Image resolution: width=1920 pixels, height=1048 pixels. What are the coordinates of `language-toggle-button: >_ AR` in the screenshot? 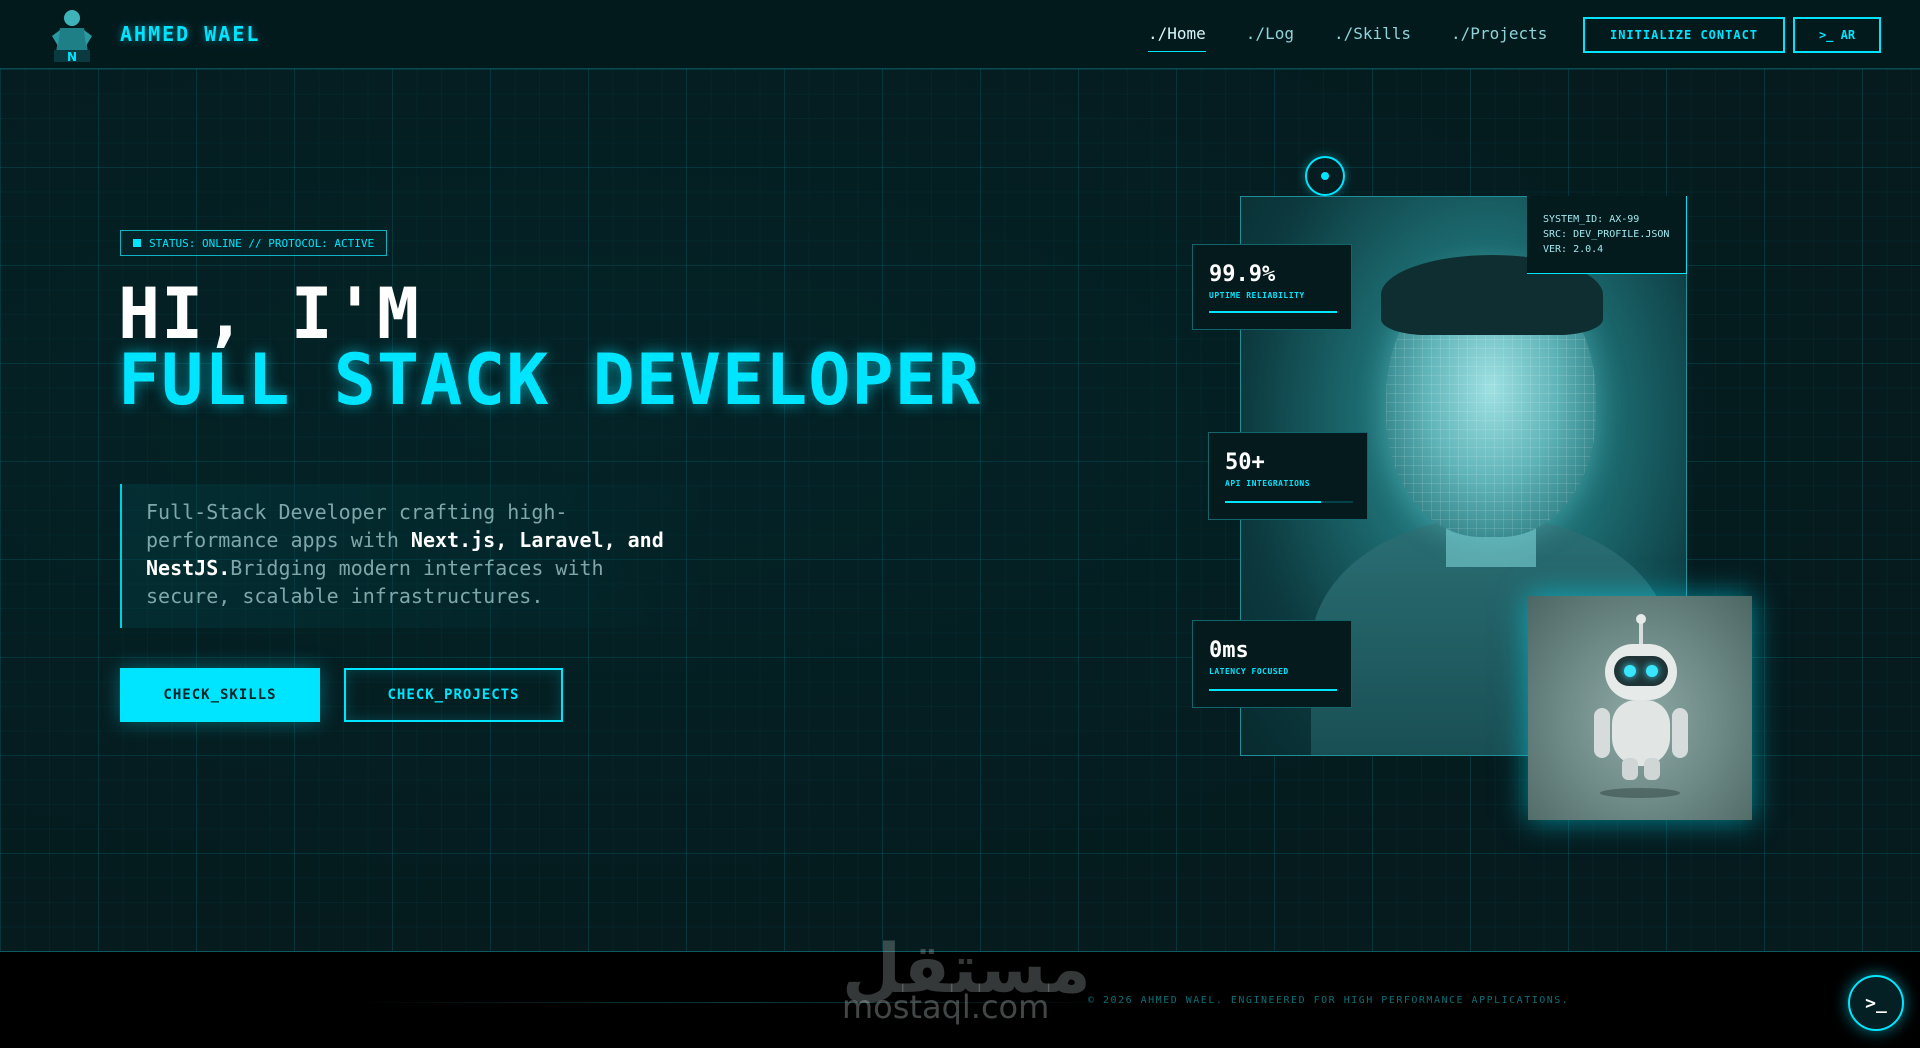 It's located at (1837, 35).